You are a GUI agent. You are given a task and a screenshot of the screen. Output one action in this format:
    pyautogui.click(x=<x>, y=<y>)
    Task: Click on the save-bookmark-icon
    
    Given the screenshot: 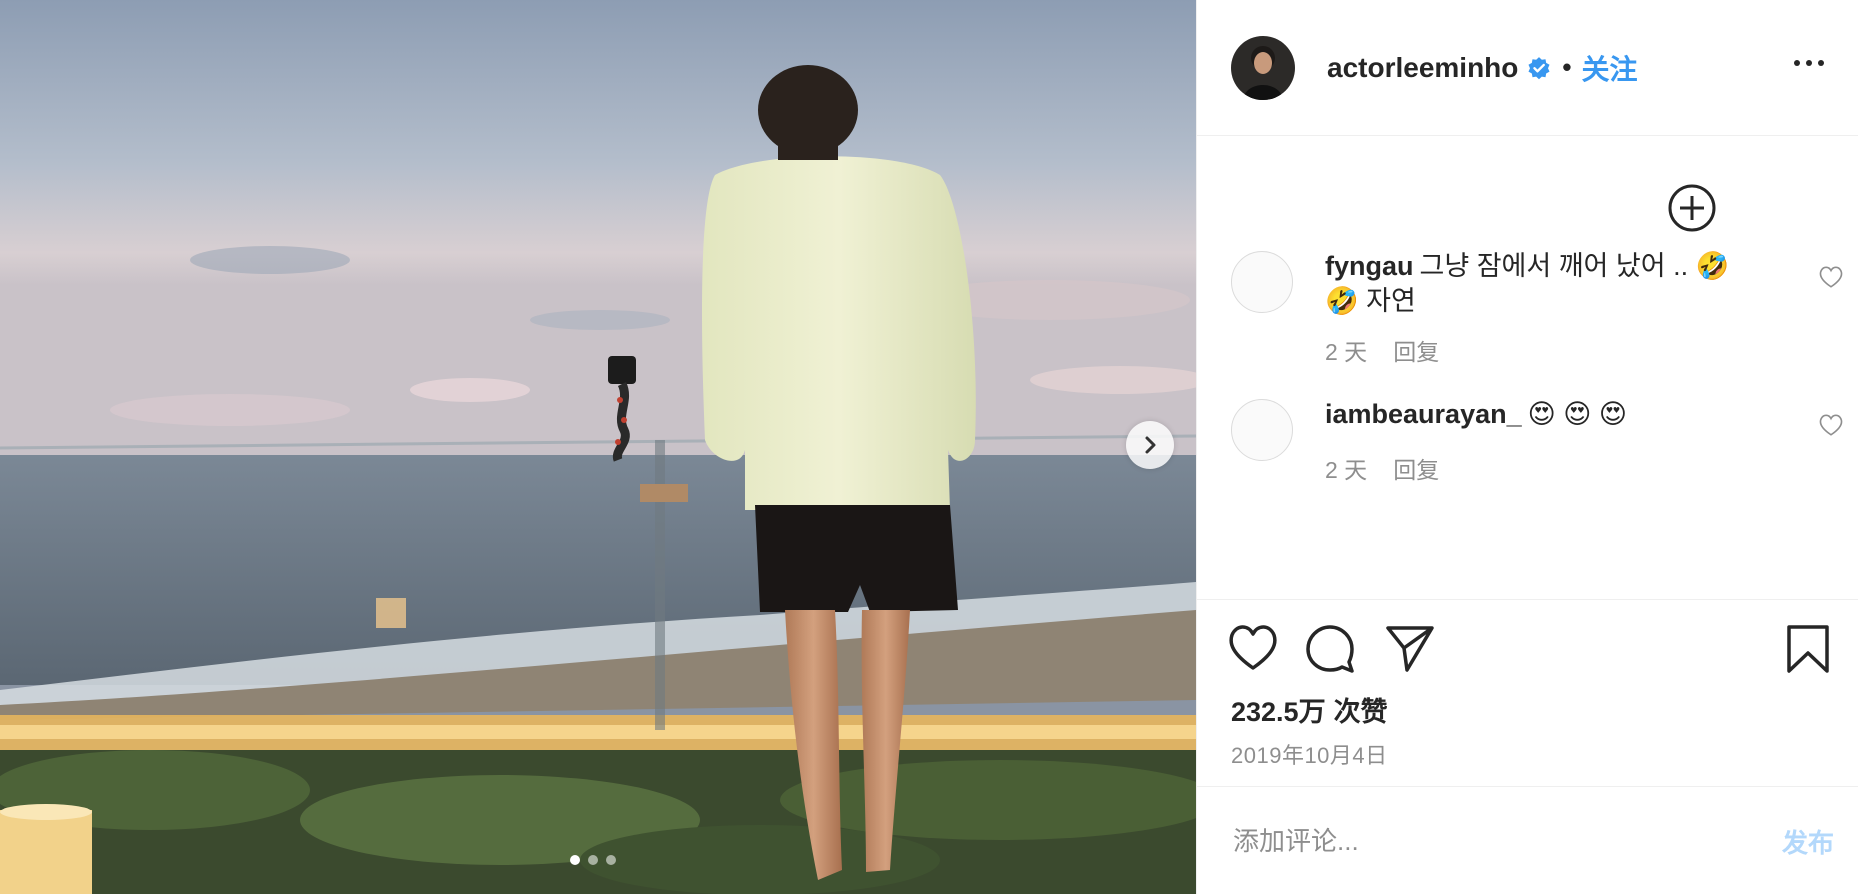 What is the action you would take?
    pyautogui.click(x=1808, y=651)
    